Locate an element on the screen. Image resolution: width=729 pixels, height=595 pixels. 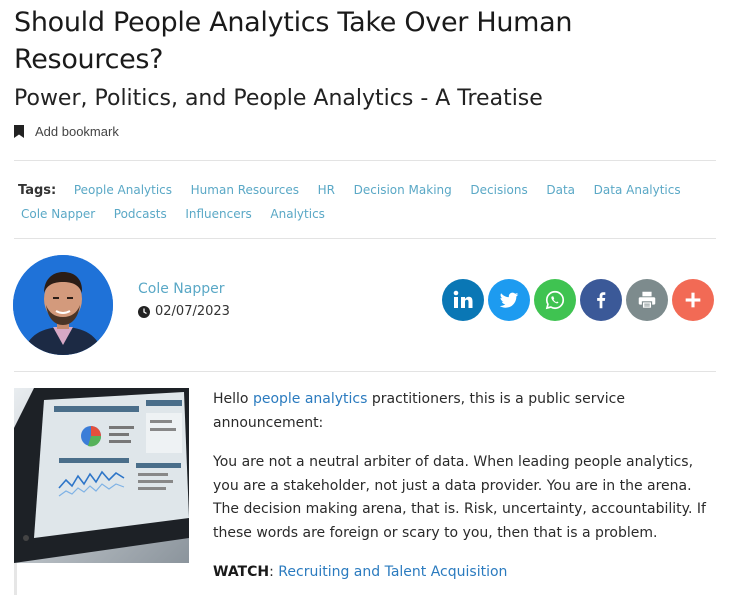
author-name-link: Cole Napper is located at coordinates (181, 289).